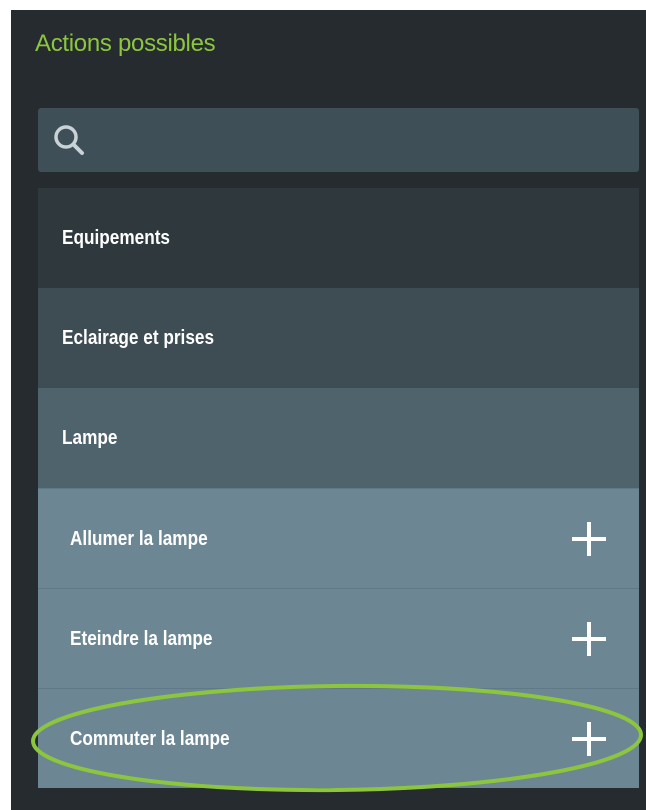  What do you see at coordinates (338, 140) in the screenshot?
I see `search-input` at bounding box center [338, 140].